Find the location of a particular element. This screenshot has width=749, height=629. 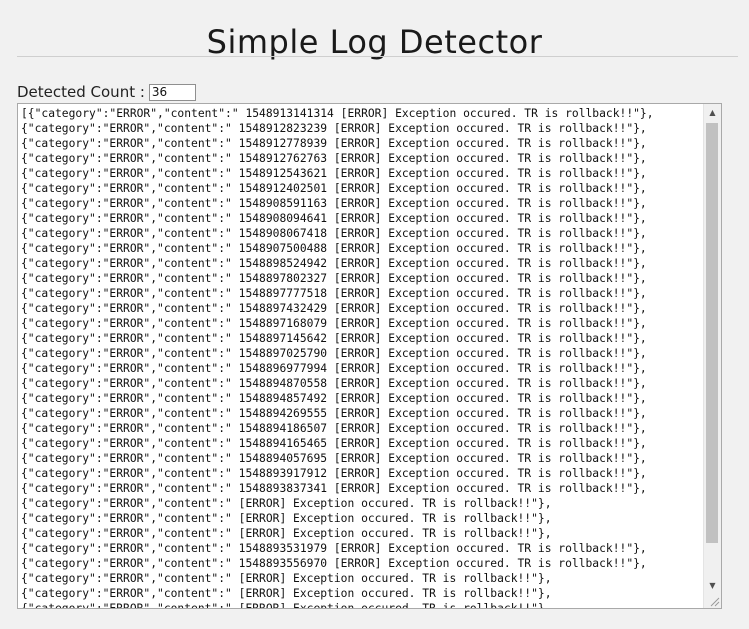

detected-count-input is located at coordinates (172, 92).